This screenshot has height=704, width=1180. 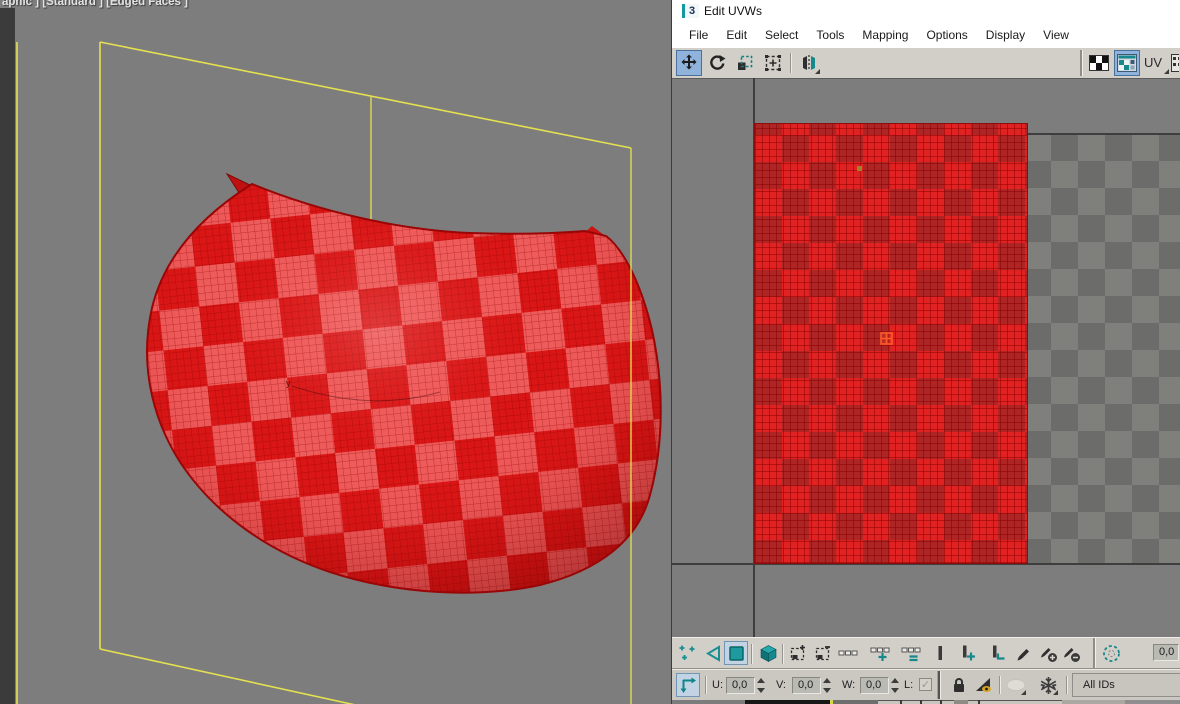 What do you see at coordinates (830, 35) in the screenshot?
I see `menu-tools: Tools` at bounding box center [830, 35].